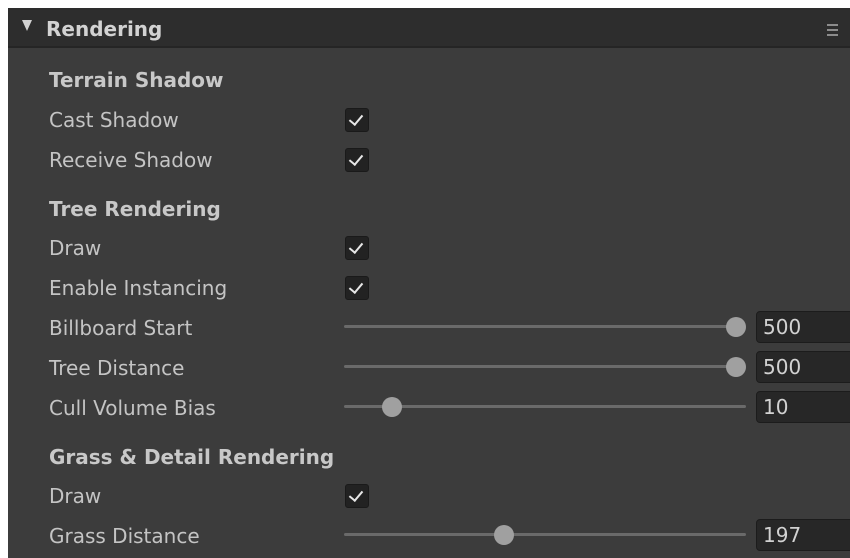 This screenshot has height=558, width=850. Describe the element at coordinates (138, 288) in the screenshot. I see `enable-instancing-label: Enable Instancing` at that location.